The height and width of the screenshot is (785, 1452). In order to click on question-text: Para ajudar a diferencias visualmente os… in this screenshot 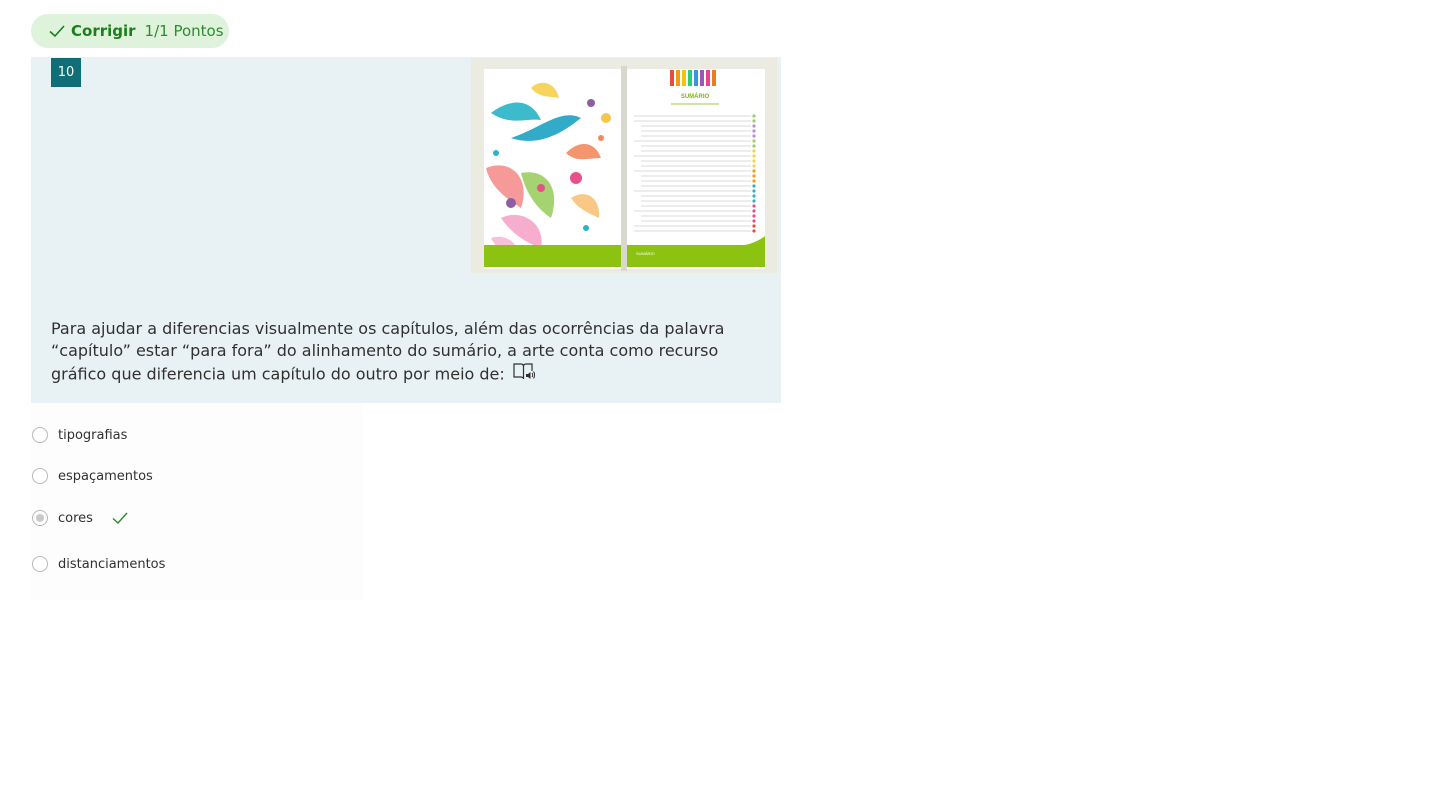, I will do `click(388, 351)`.